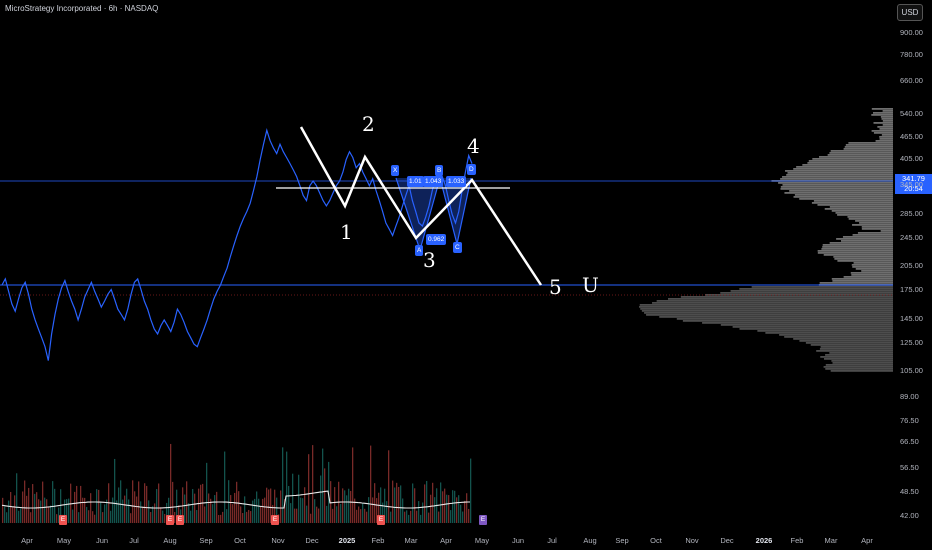 This screenshot has height=550, width=932. I want to click on time-axis-label: Sep, so click(206, 540).